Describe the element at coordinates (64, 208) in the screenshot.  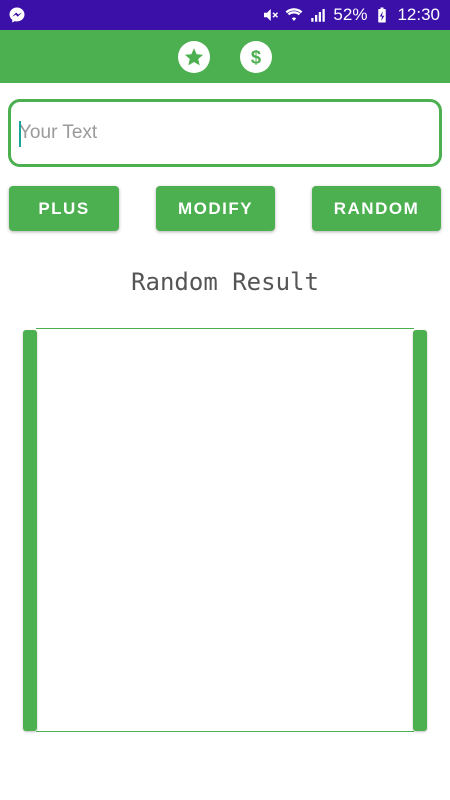
I see `plus-button: PLUS` at that location.